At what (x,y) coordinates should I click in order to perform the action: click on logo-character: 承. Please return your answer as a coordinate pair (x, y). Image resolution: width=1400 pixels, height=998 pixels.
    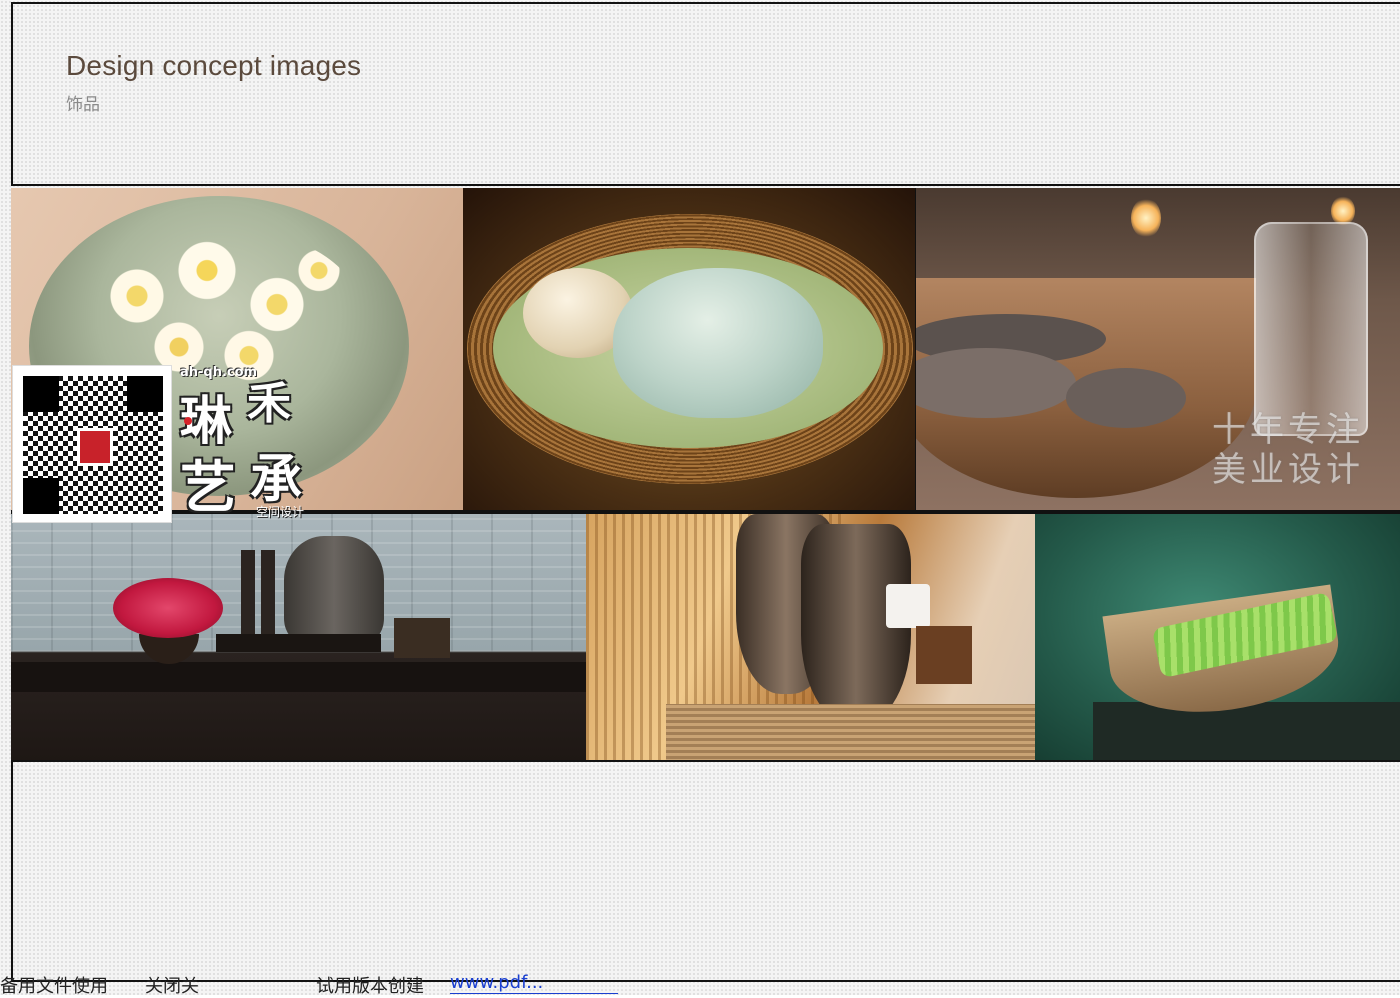
    Looking at the image, I should click on (276, 479).